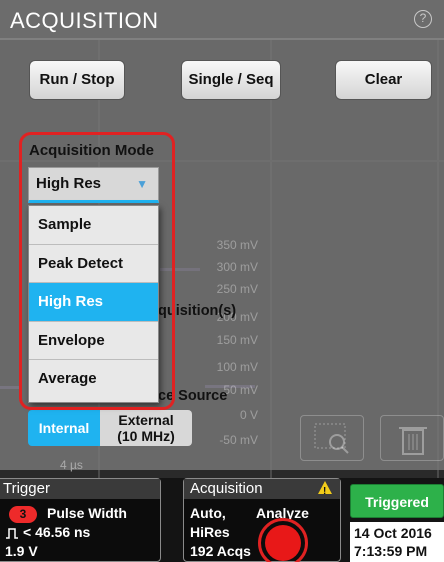  I want to click on menu-title: ACQUISITION, so click(84, 20).